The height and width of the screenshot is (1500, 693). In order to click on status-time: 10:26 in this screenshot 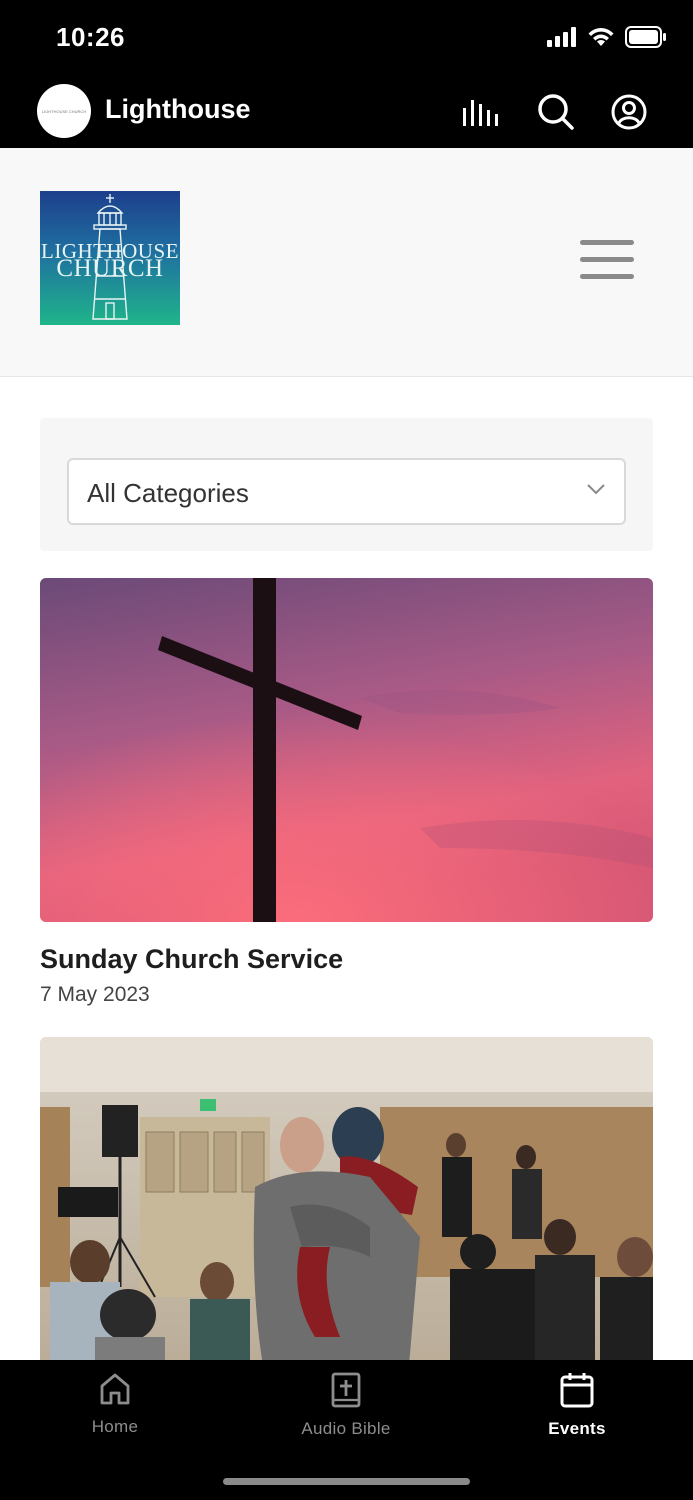, I will do `click(90, 37)`.